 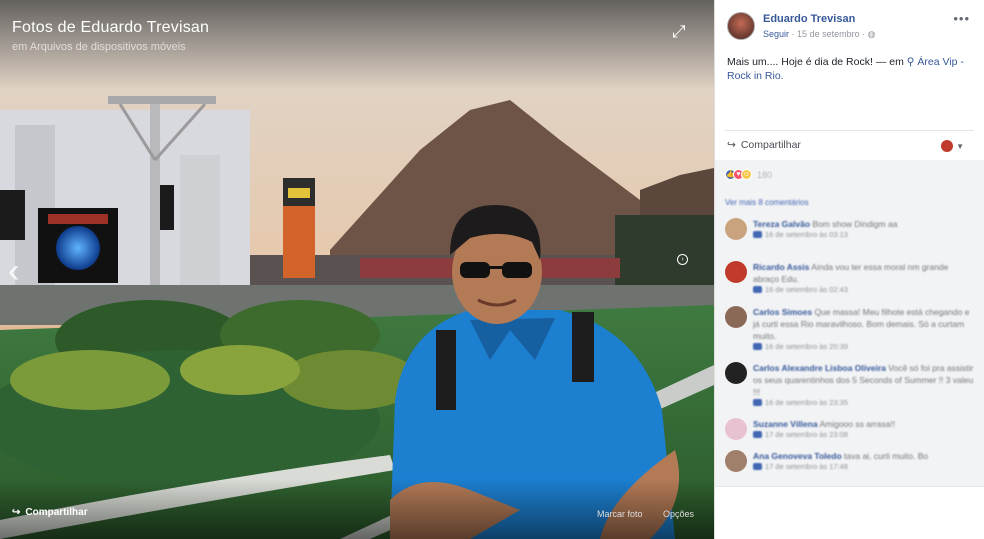 I want to click on author-name: Eduardo Trevisan, so click(x=819, y=19).